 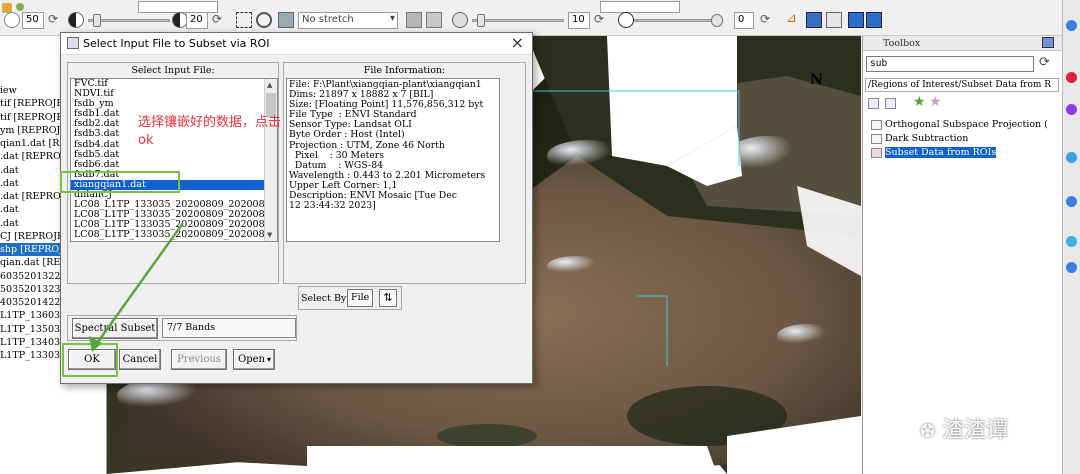 What do you see at coordinates (137, 287) in the screenshot?
I see `annotation-arrow` at bounding box center [137, 287].